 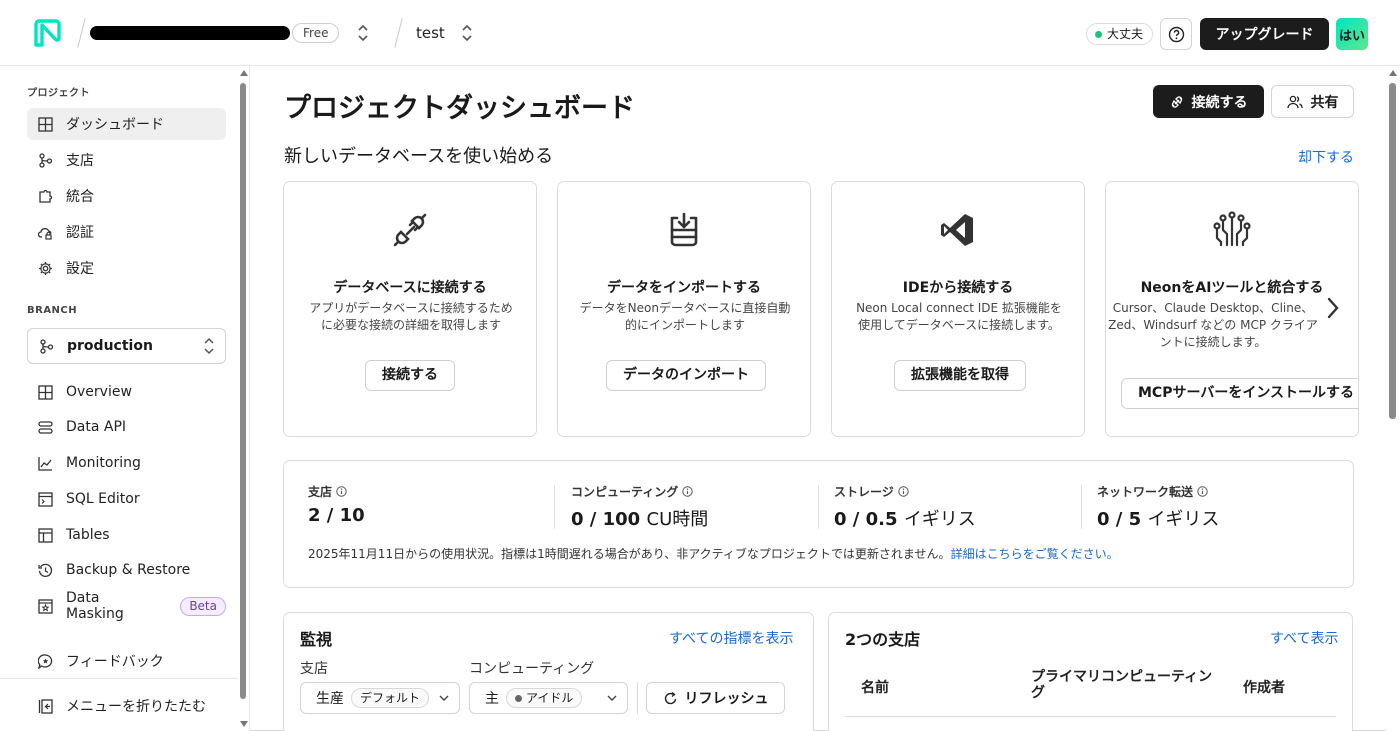 What do you see at coordinates (45, 535) in the screenshot?
I see `table-icon` at bounding box center [45, 535].